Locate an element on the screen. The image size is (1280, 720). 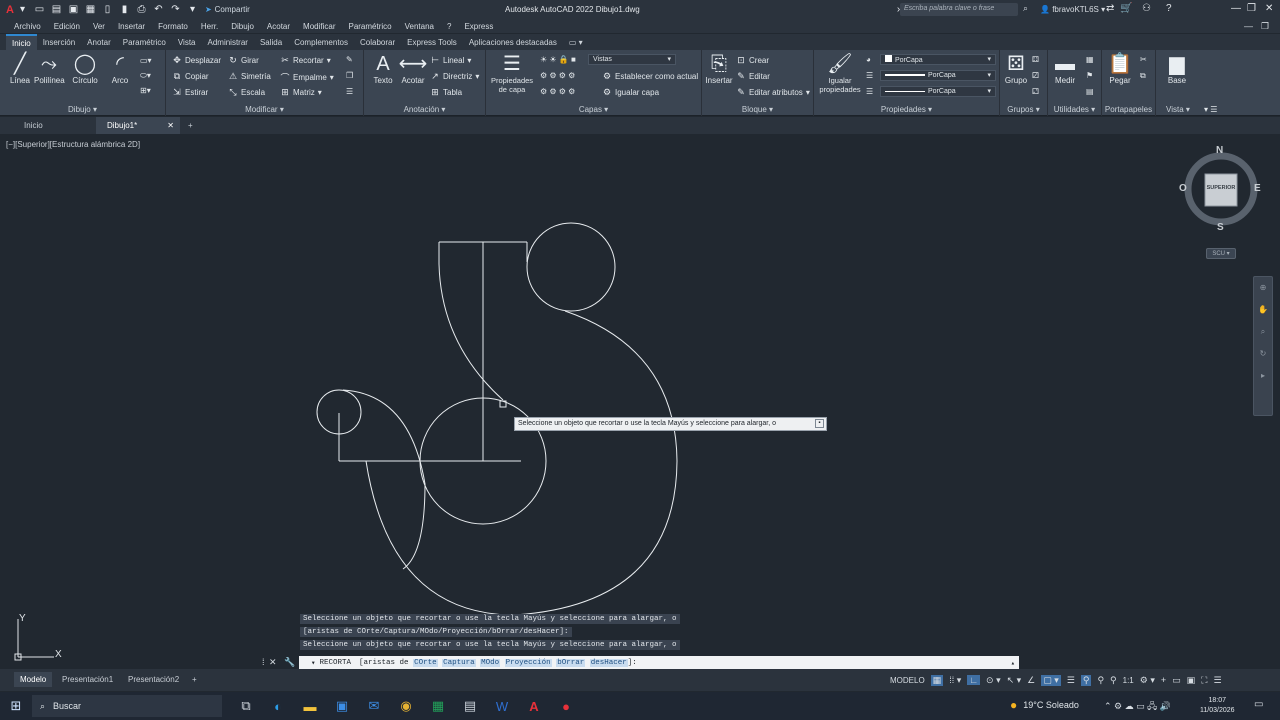
ungroup-icon: ⚃ is located at coordinates (1035, 59).